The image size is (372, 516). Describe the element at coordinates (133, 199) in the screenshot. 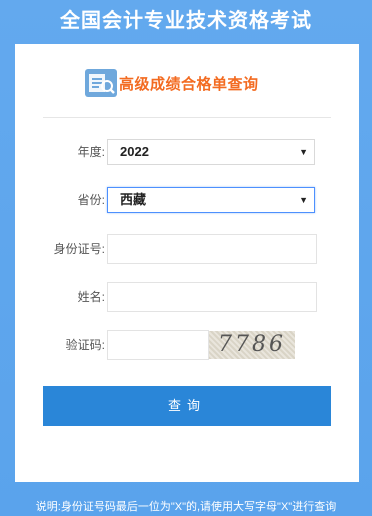

I see `province-value: 西藏` at that location.